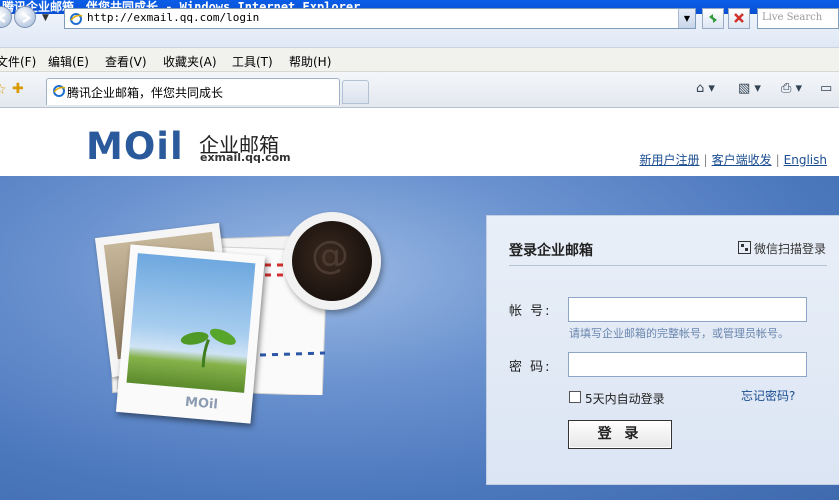  I want to click on qr-login-link: 微信扫描登录, so click(782, 248).